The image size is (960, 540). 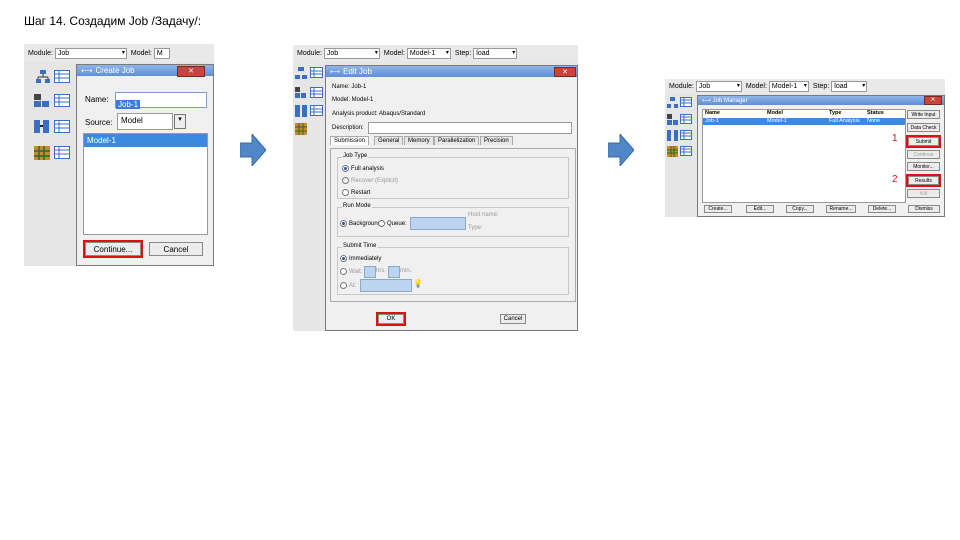 I want to click on dismiss-button: Dismiss, so click(x=924, y=209).